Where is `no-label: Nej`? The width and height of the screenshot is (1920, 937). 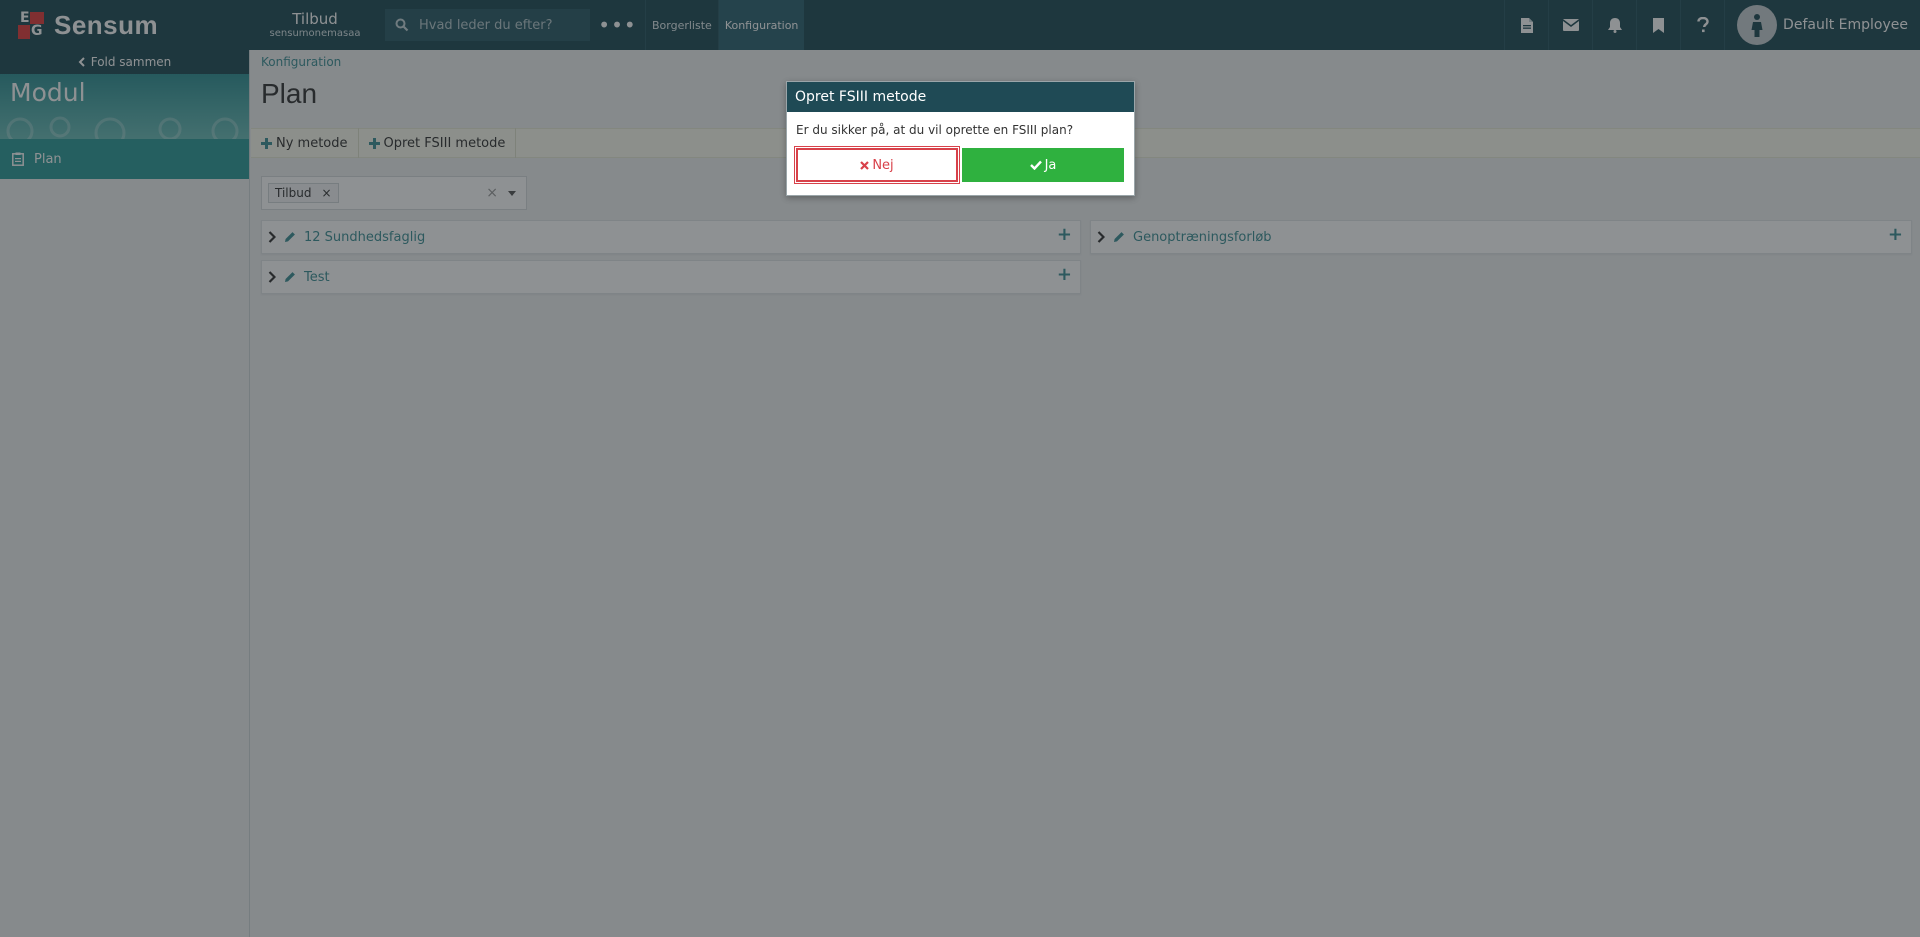 no-label: Nej is located at coordinates (883, 165).